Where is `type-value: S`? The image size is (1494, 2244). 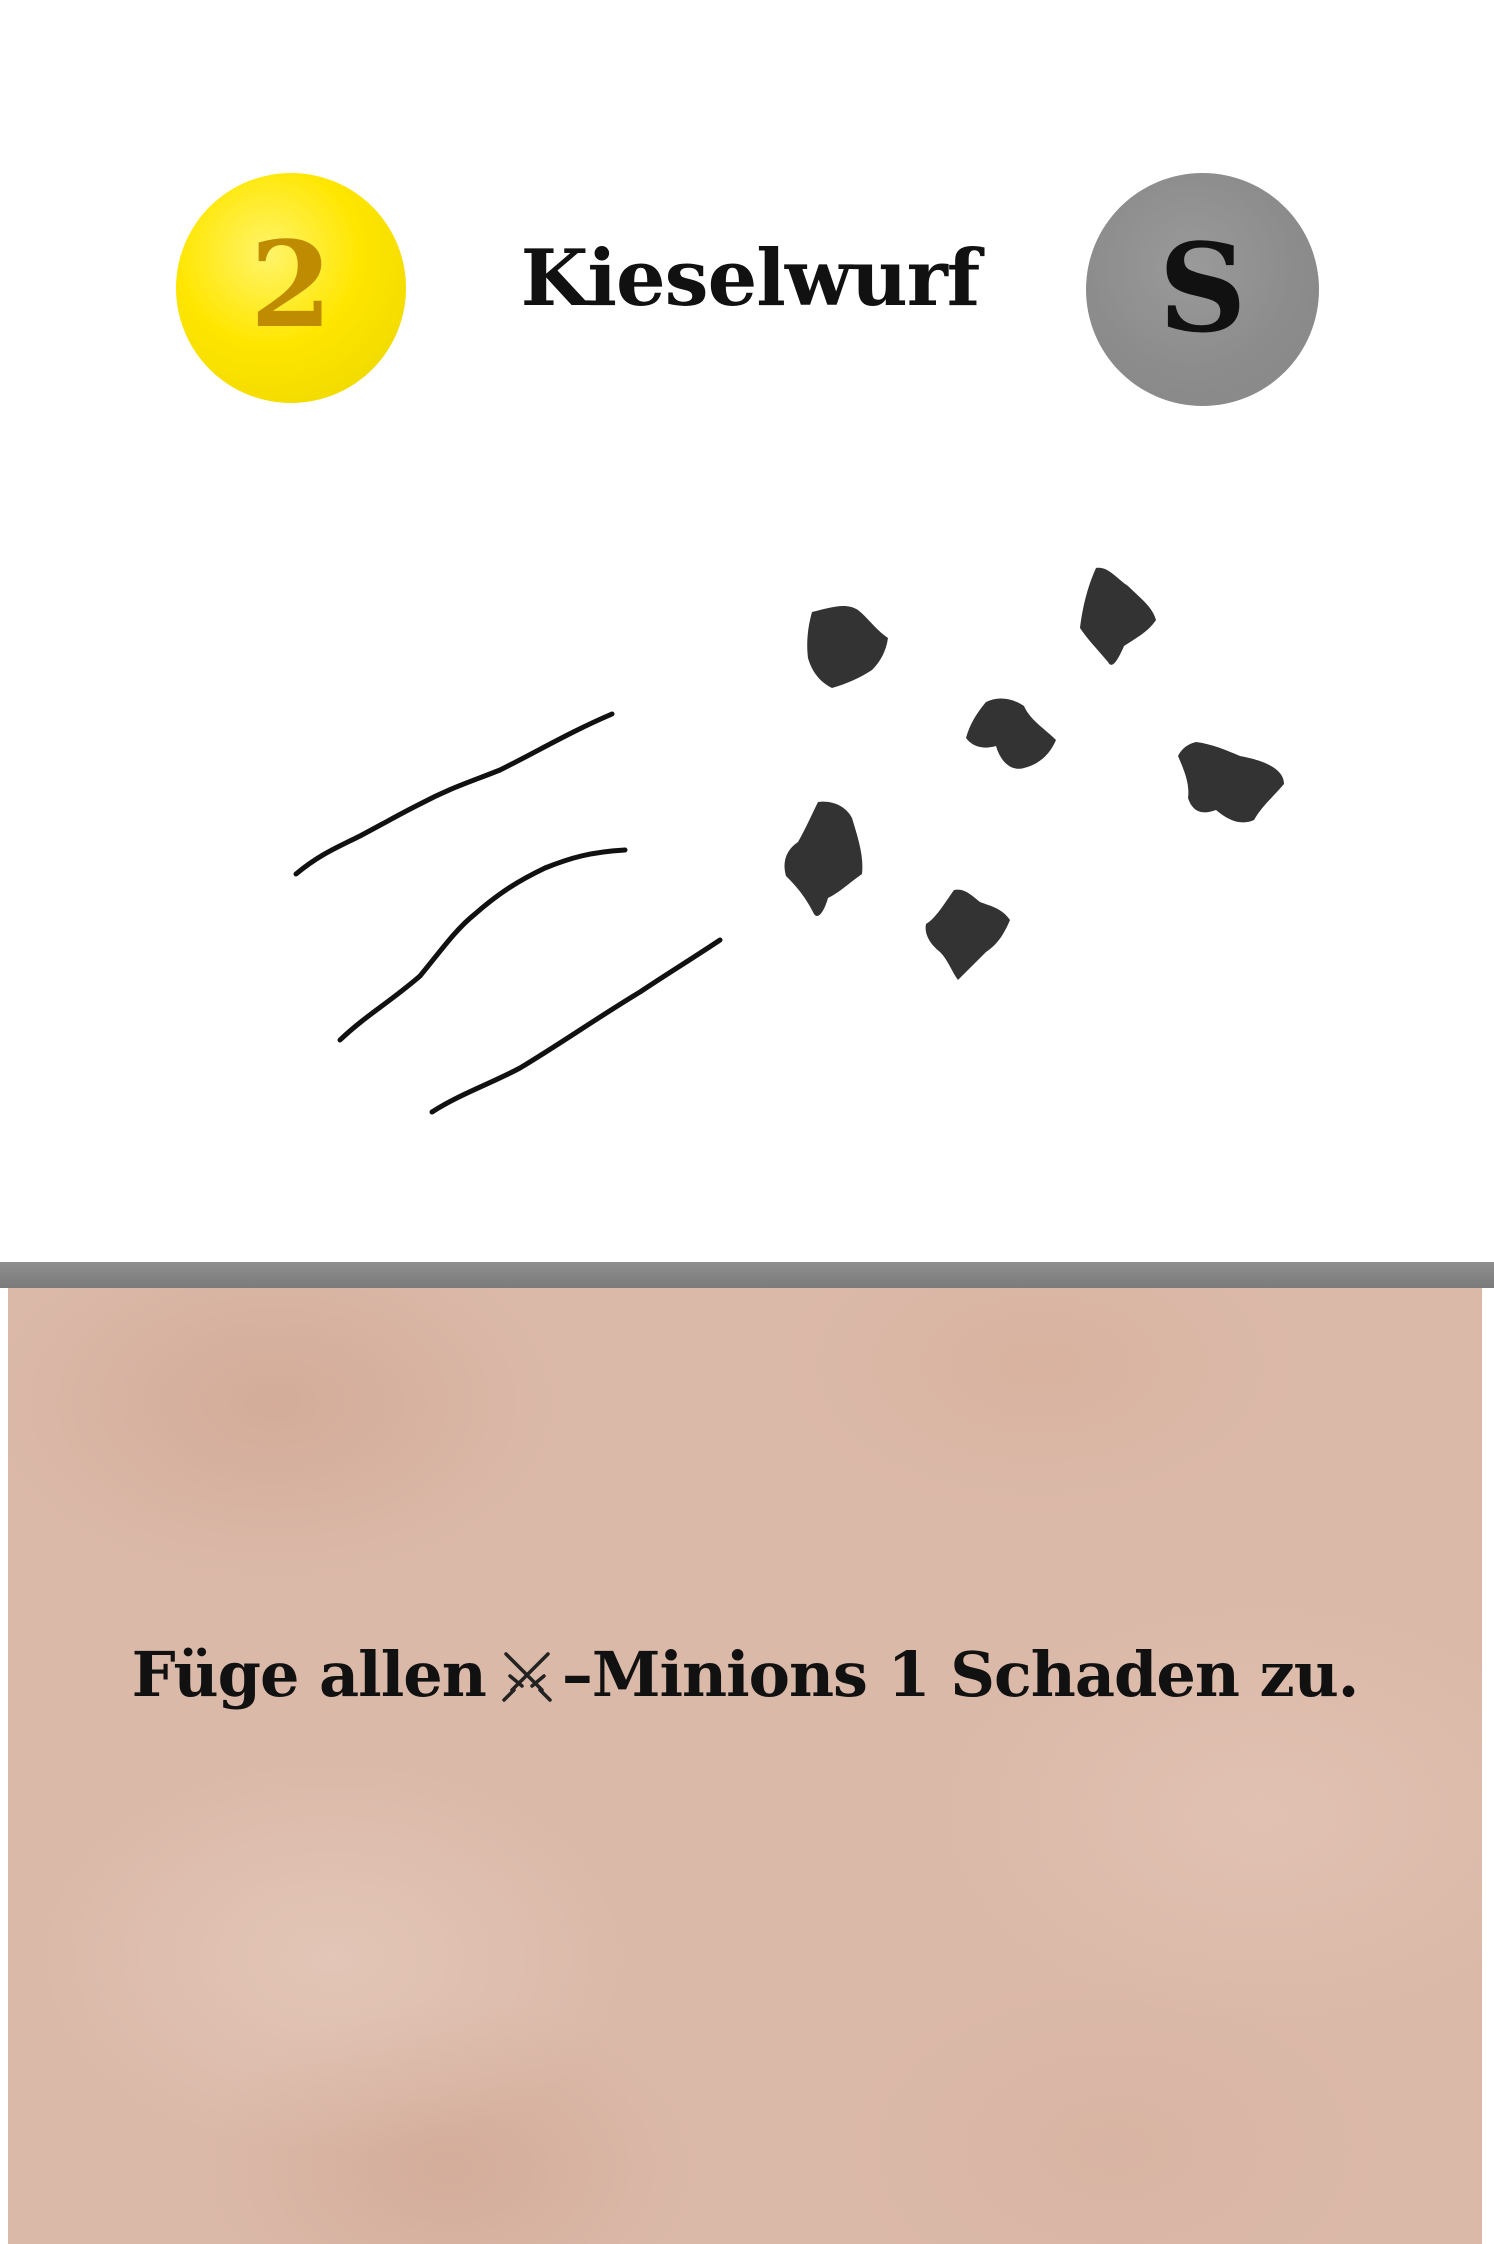
type-value: S is located at coordinates (1202, 287).